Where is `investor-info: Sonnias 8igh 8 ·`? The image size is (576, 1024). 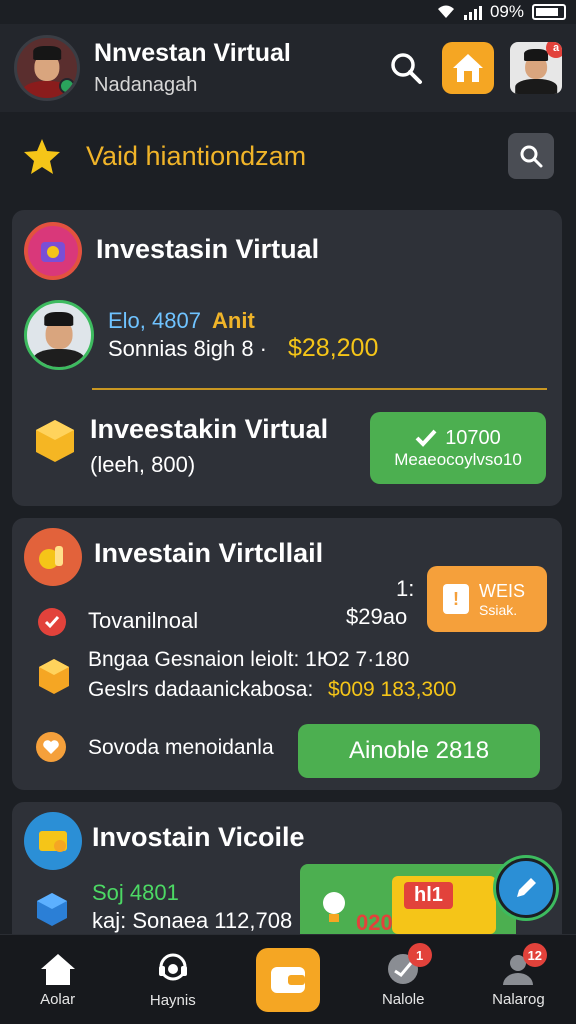
investor-info: Sonnias 8igh 8 · is located at coordinates (187, 348).